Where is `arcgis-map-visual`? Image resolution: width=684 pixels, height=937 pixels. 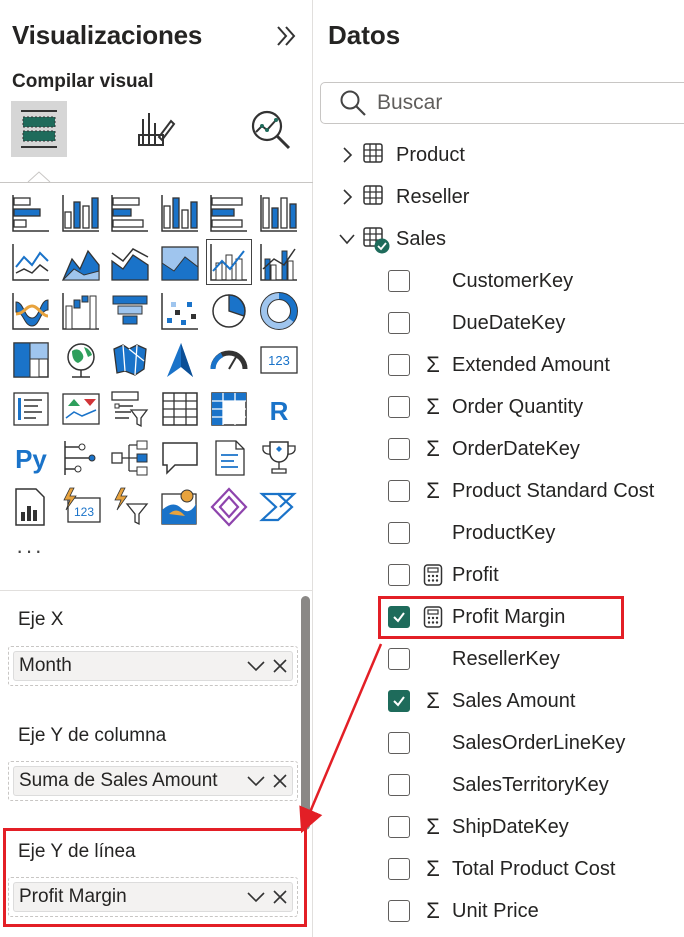
arcgis-map-visual is located at coordinates (180, 507).